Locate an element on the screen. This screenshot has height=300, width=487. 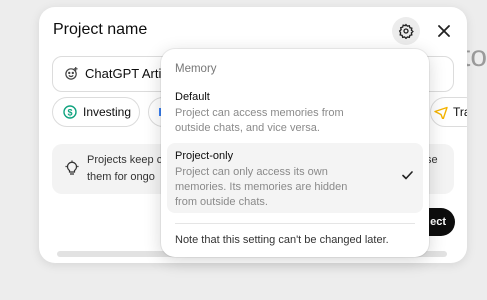
memory-menu-header: Memory is located at coordinates (196, 69).